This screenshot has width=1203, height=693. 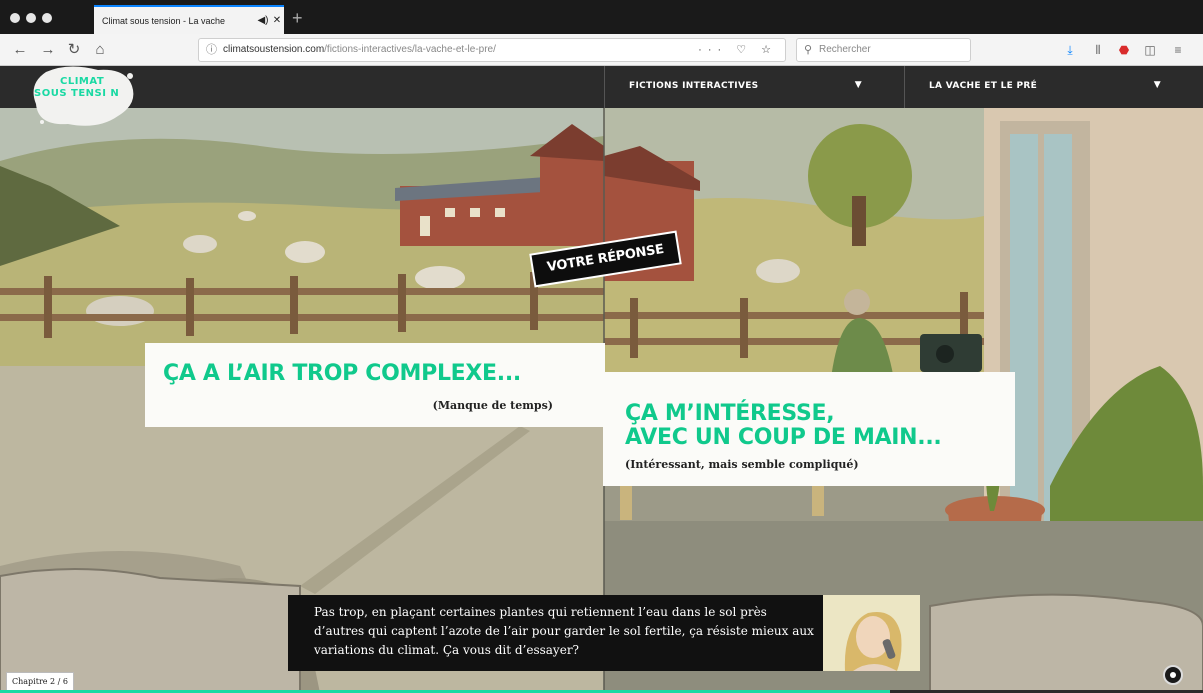 What do you see at coordinates (1150, 50) in the screenshot?
I see `sidebar-icon: ◫` at bounding box center [1150, 50].